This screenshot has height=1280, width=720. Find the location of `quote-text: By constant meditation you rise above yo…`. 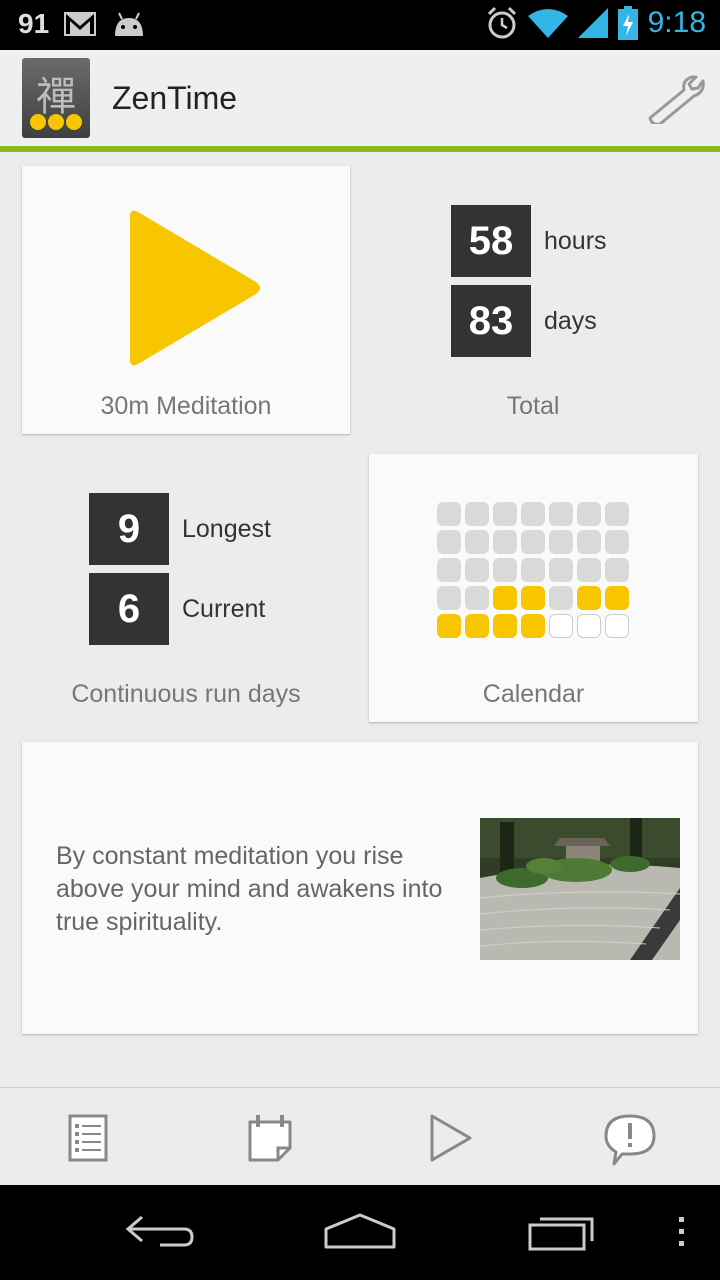

quote-text: By constant meditation you rise above yo… is located at coordinates (249, 889).